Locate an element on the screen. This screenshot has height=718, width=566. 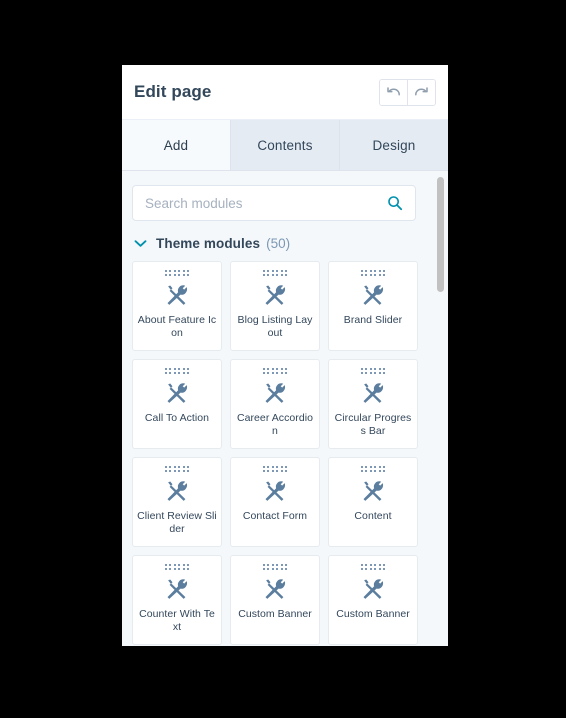
module-label: Career Accordion is located at coordinates (275, 424).